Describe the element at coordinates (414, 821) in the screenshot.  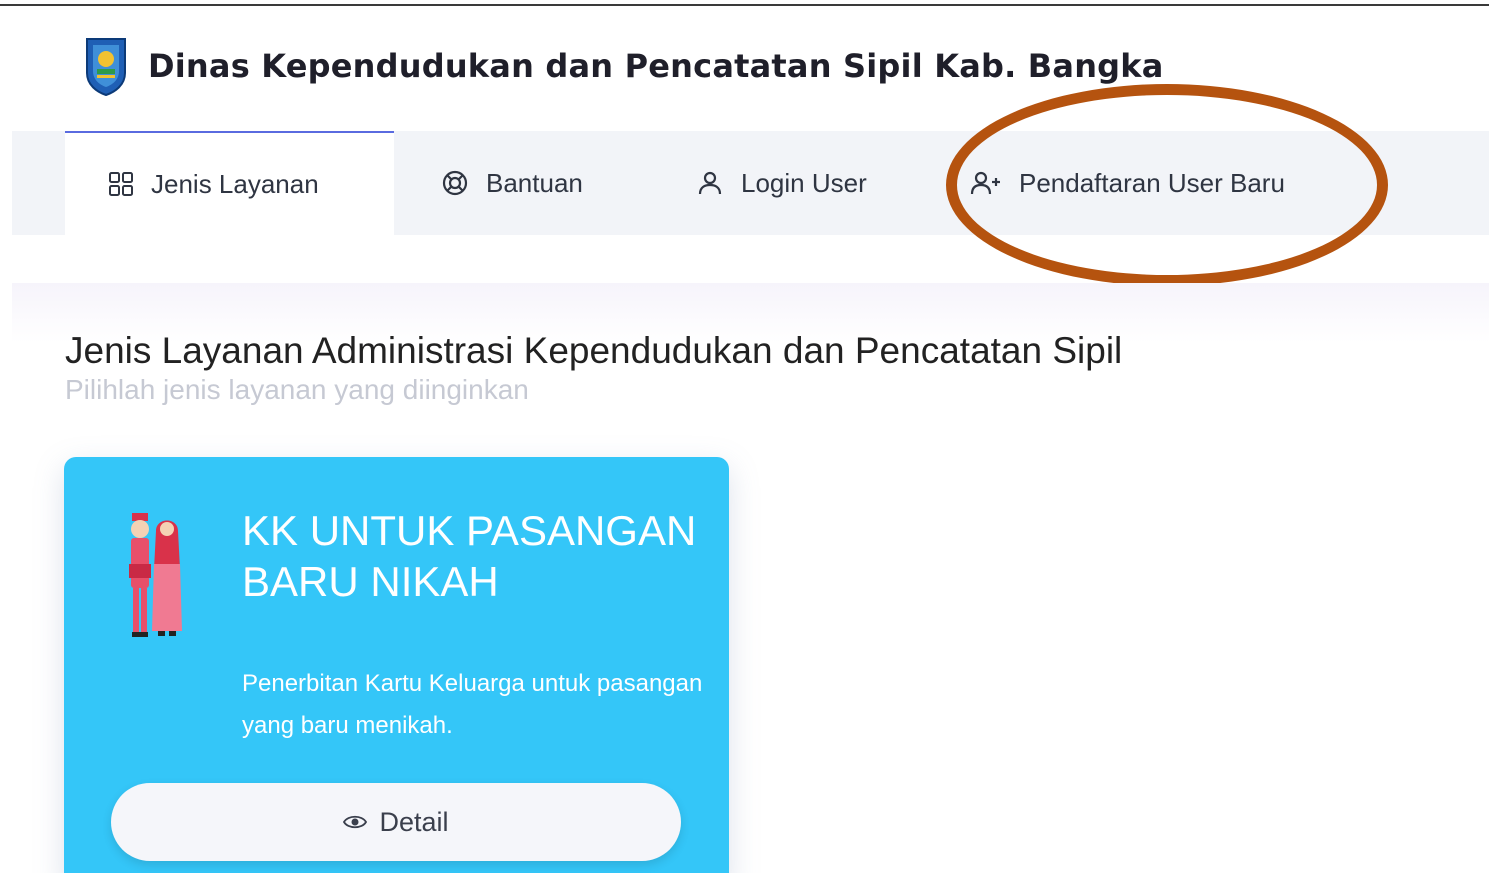
I see `detail-button-label: Detail` at that location.